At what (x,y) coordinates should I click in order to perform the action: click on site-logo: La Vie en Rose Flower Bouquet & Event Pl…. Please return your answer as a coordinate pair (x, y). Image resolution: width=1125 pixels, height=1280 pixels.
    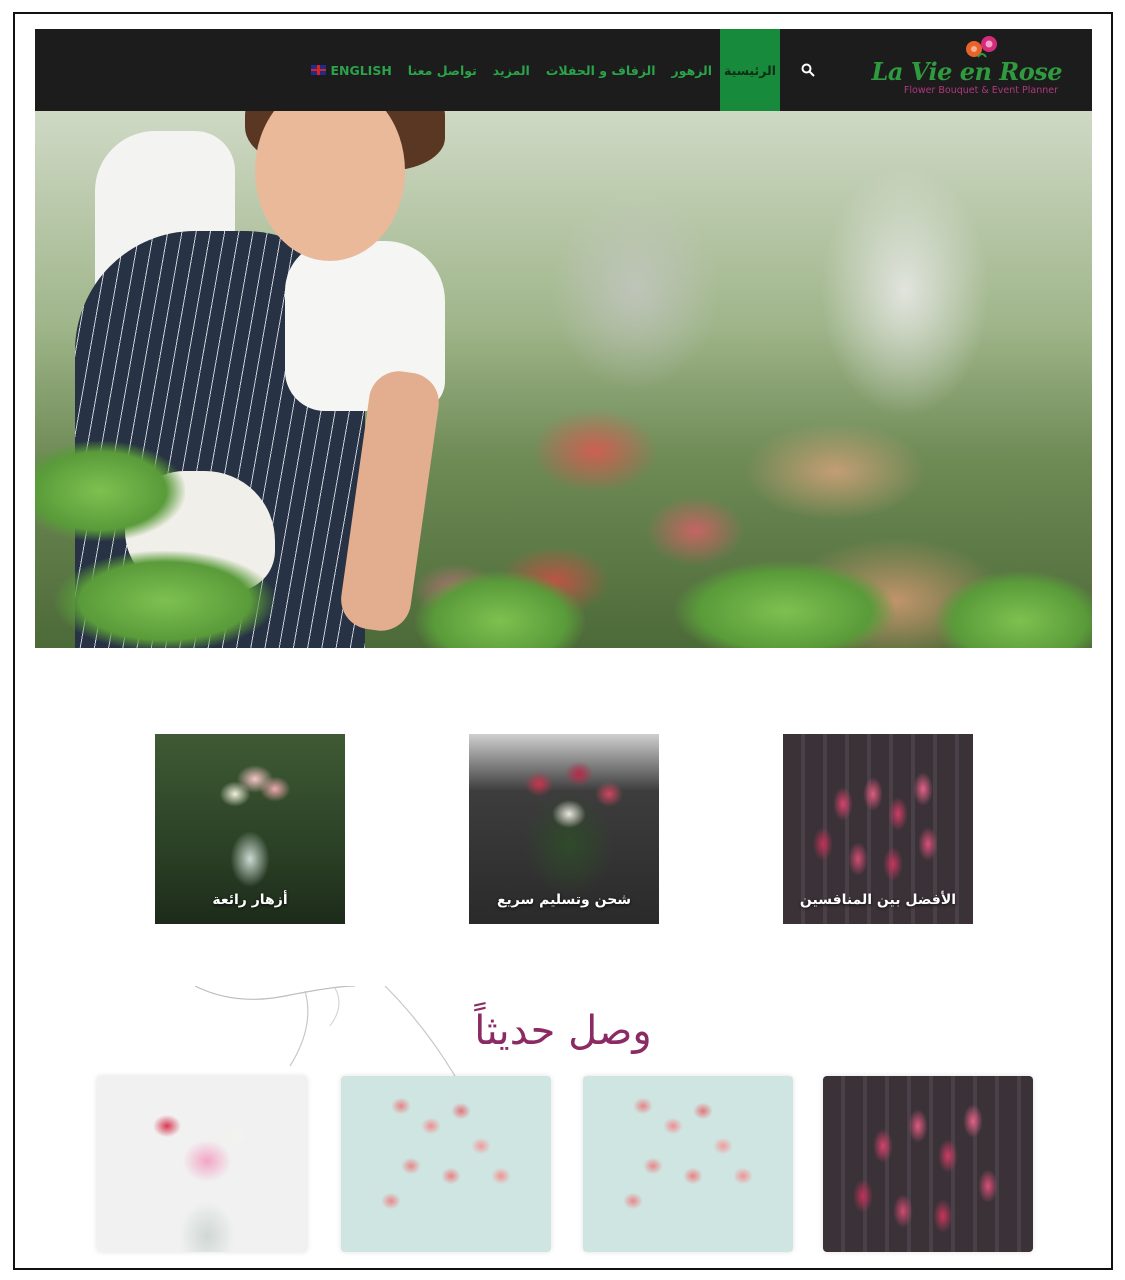
    Looking at the image, I should click on (966, 70).